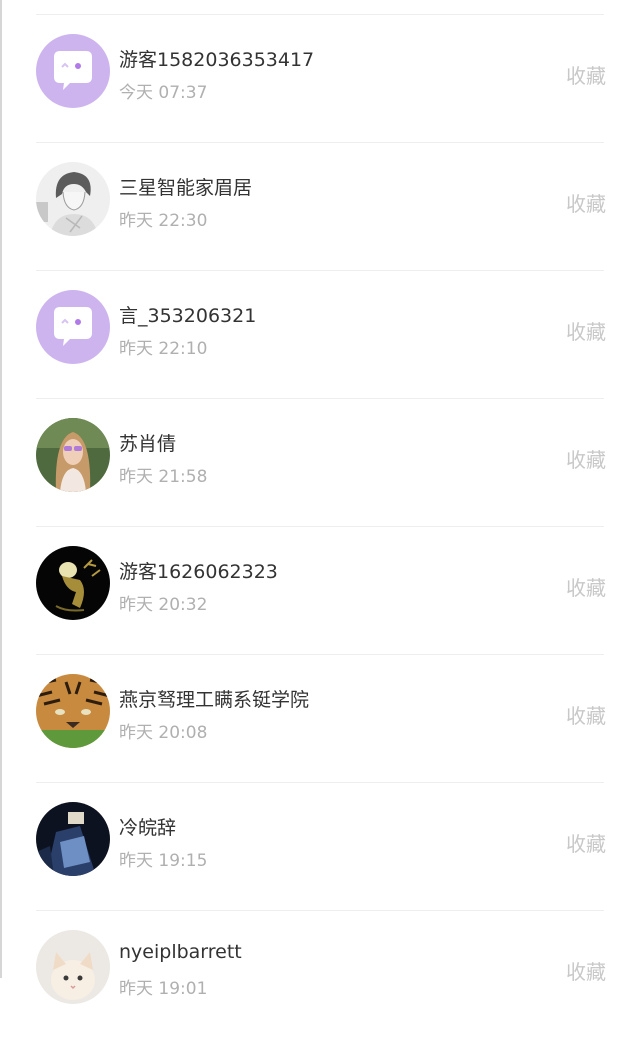 The height and width of the screenshot is (1039, 640). What do you see at coordinates (163, 605) in the screenshot?
I see `contact-time: 昨天 20:32` at bounding box center [163, 605].